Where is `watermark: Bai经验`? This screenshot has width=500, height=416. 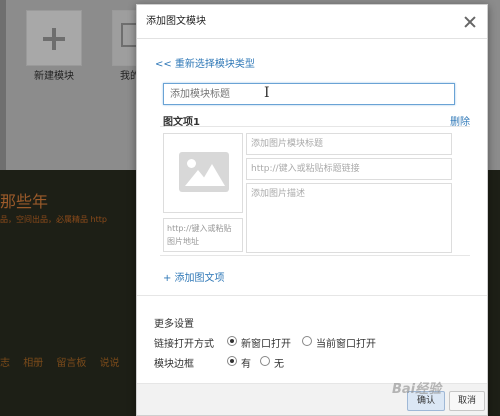 watermark: Bai经验 is located at coordinates (417, 389).